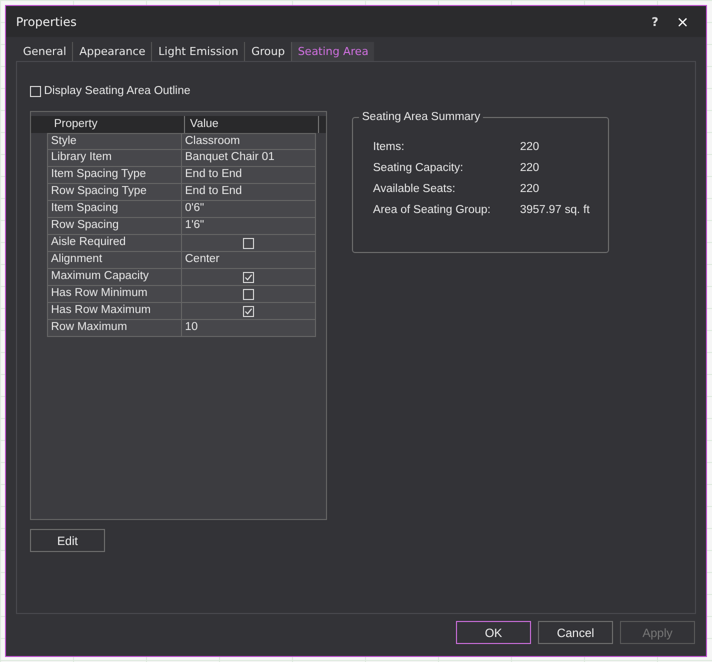 This screenshot has height=662, width=712. What do you see at coordinates (67, 540) in the screenshot?
I see `edit-button: Edit` at bounding box center [67, 540].